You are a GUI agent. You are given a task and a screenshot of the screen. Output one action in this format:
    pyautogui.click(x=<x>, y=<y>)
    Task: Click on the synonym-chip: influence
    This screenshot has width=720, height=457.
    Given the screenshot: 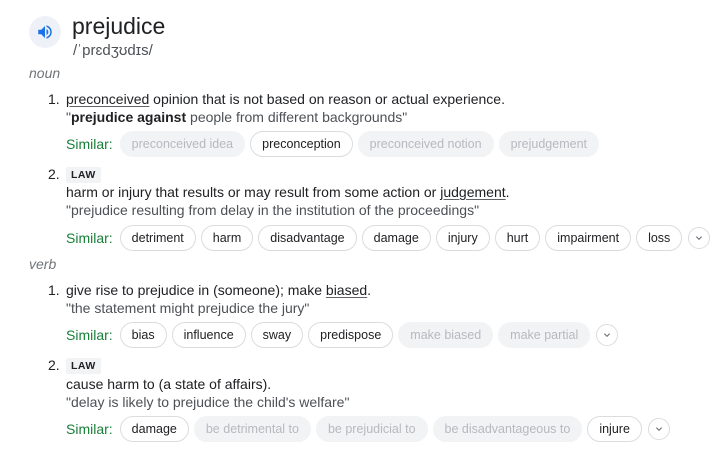 What is the action you would take?
    pyautogui.click(x=208, y=335)
    